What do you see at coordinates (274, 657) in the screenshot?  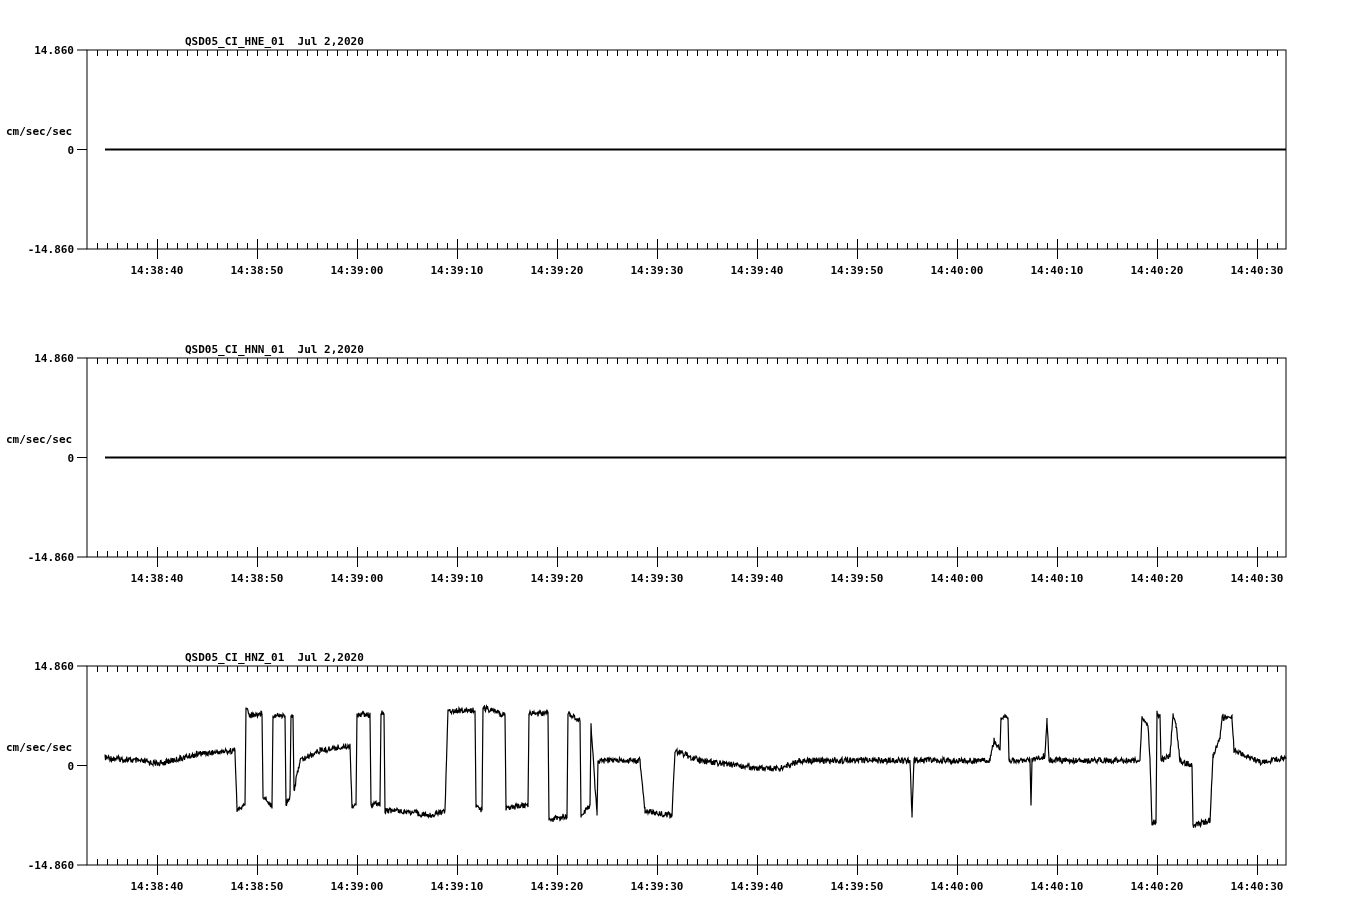 I see `plot-title: QSD05_CI_HNZ_01 Jul 2,2020` at bounding box center [274, 657].